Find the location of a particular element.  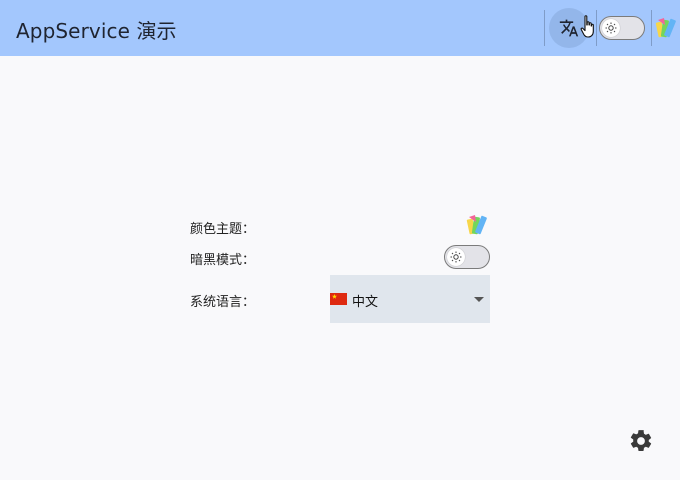

dark-mode-row: 暗黑模式： is located at coordinates (340, 257).